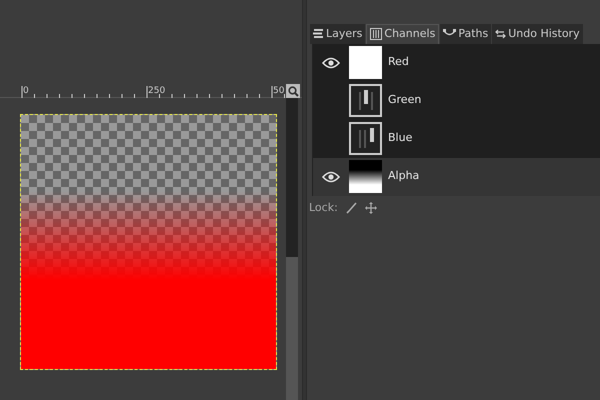 The image size is (600, 400). What do you see at coordinates (318, 34) in the screenshot?
I see `layers-icon` at bounding box center [318, 34].